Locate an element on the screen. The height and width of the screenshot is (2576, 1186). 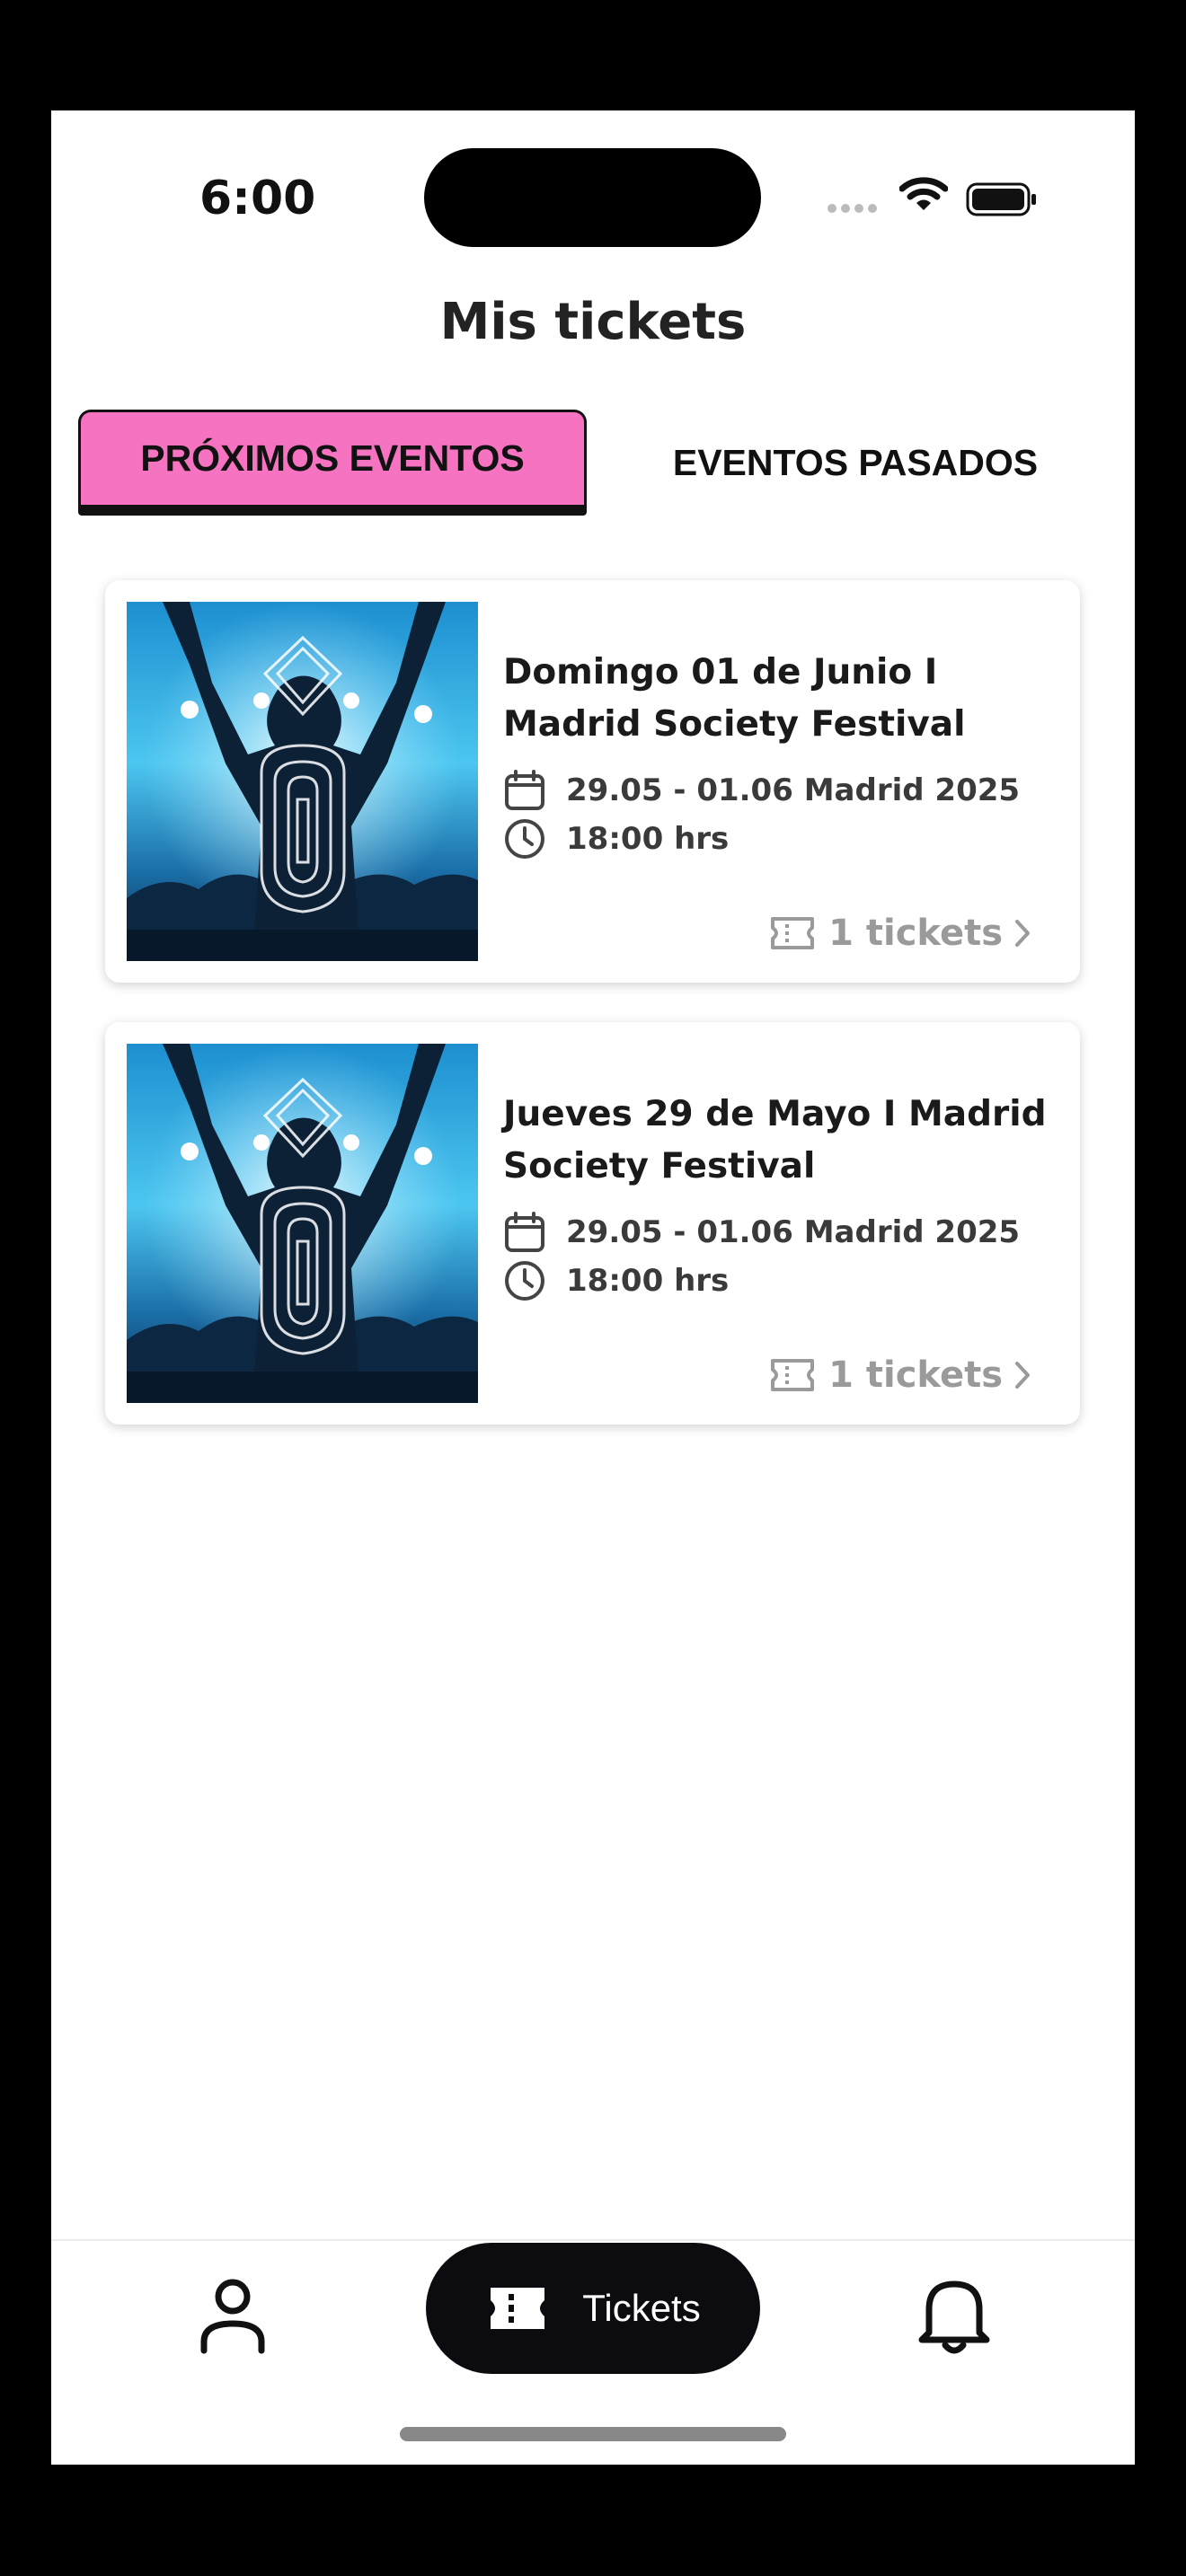
tab-past-events: EVENTOS PASADOS is located at coordinates (855, 463).